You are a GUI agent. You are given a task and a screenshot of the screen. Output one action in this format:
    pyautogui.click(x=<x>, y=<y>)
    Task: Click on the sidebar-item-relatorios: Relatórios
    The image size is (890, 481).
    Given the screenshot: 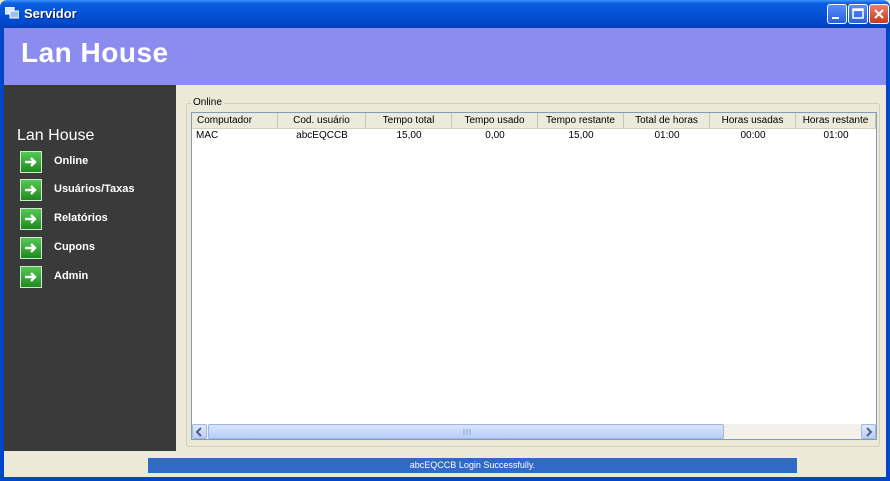 What is the action you would take?
    pyautogui.click(x=95, y=219)
    